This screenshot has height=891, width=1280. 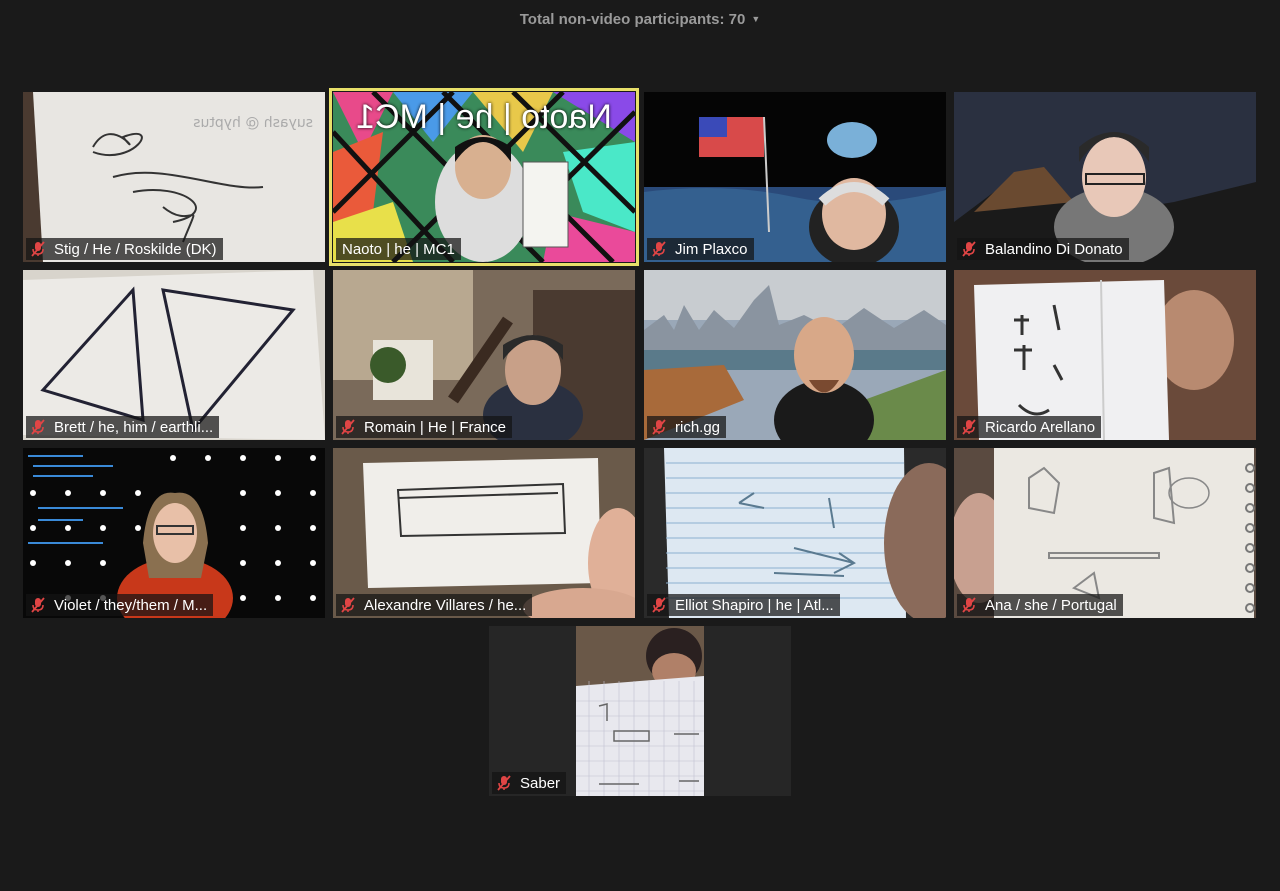 I want to click on moon-background-video, so click(x=795, y=177).